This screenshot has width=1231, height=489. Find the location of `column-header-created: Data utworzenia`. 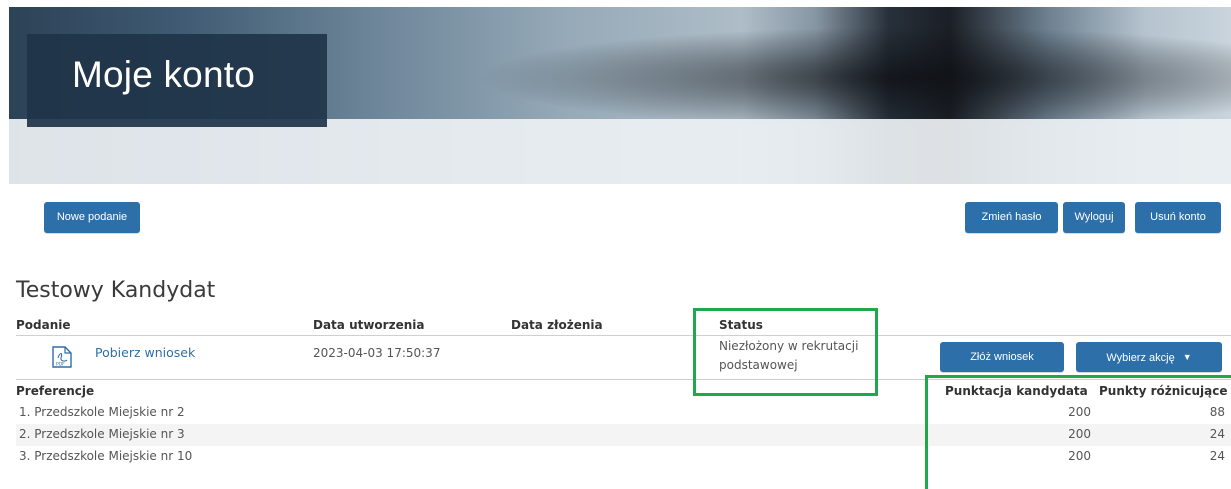

column-header-created: Data utworzenia is located at coordinates (369, 325).